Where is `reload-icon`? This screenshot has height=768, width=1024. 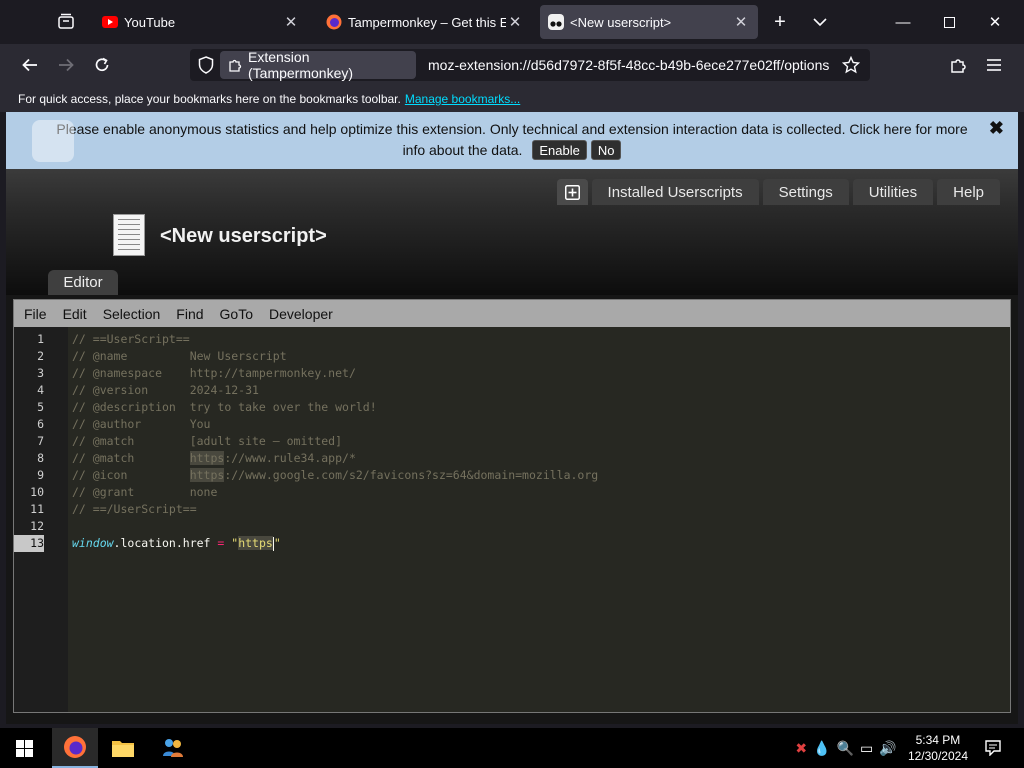 reload-icon is located at coordinates (102, 64).